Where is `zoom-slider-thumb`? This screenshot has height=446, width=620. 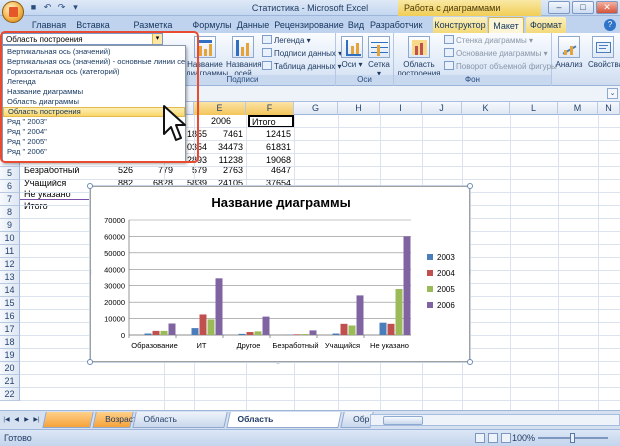 zoom-slider-thumb is located at coordinates (572, 438).